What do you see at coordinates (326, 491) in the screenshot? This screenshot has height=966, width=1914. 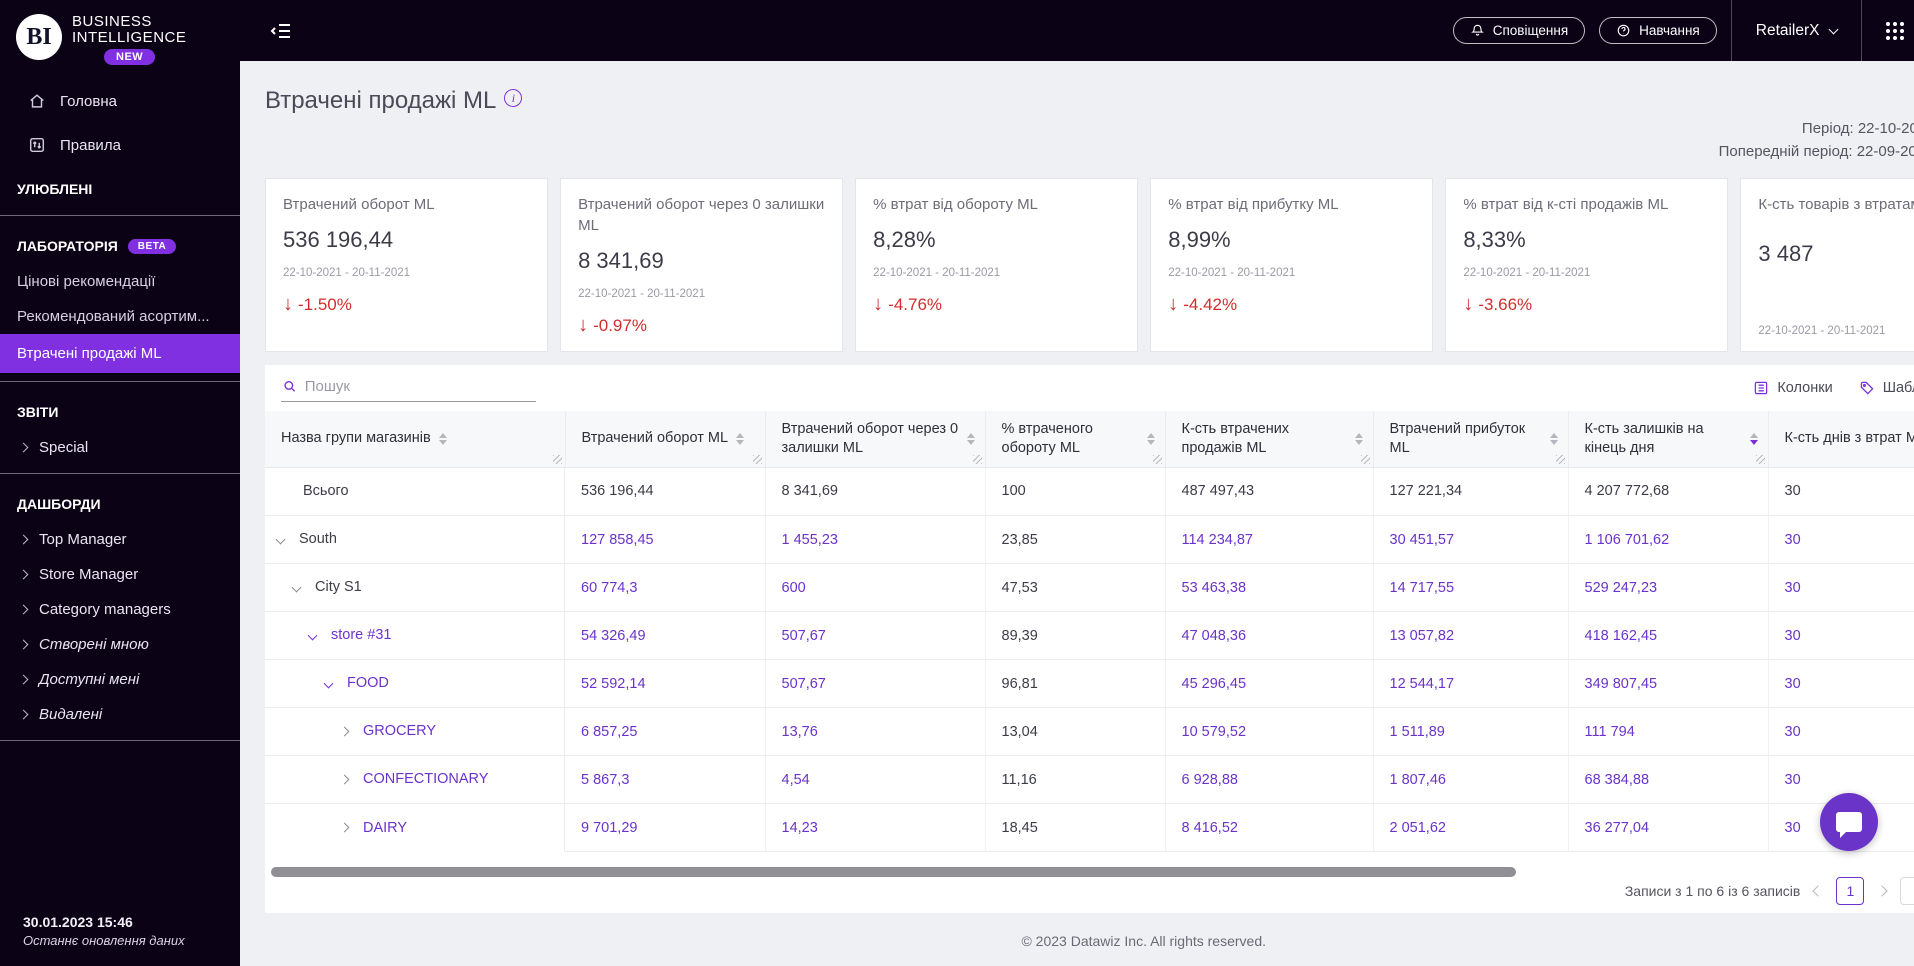 I see `row-label: Всього` at bounding box center [326, 491].